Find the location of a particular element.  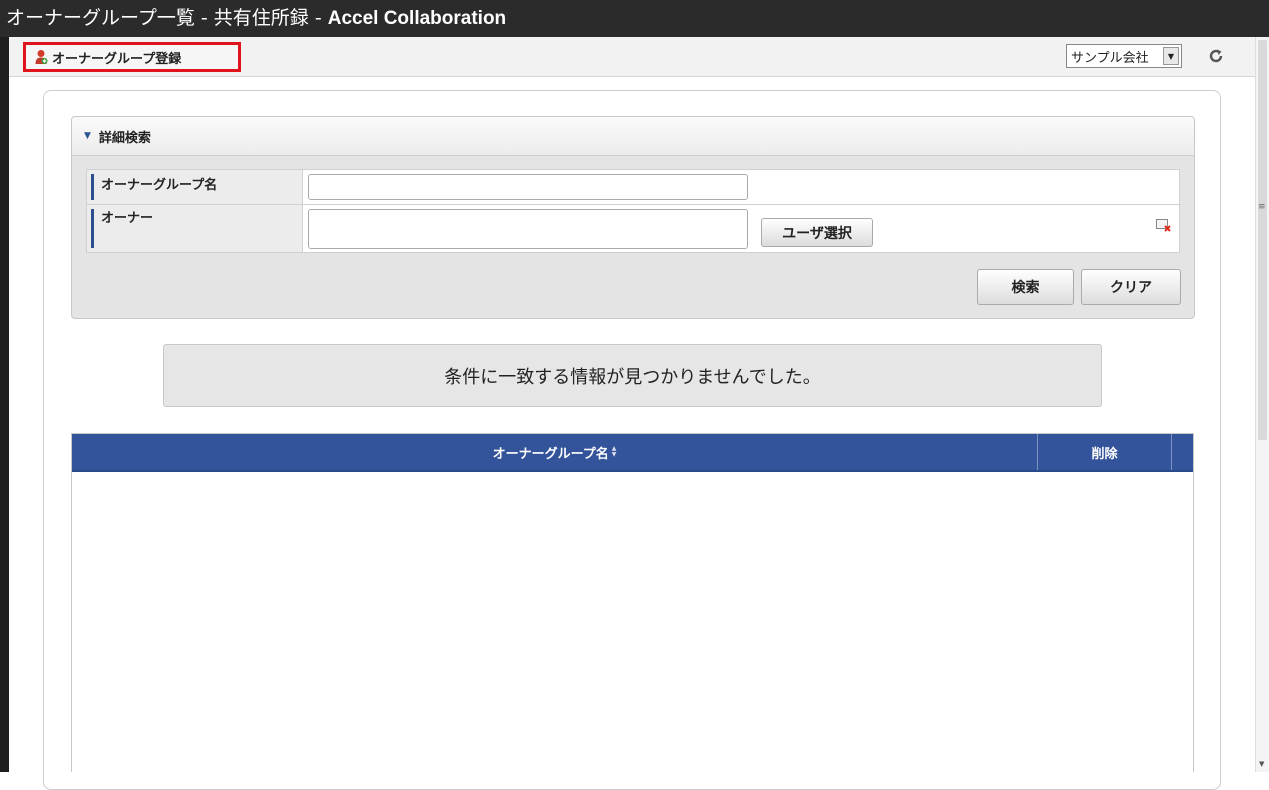

left-edge is located at coordinates (4, 404).